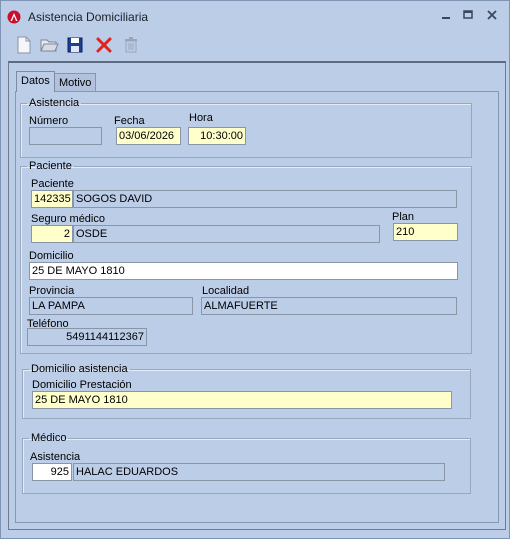 The width and height of the screenshot is (510, 539). I want to click on paciente-id-field: 142335, so click(52, 199).